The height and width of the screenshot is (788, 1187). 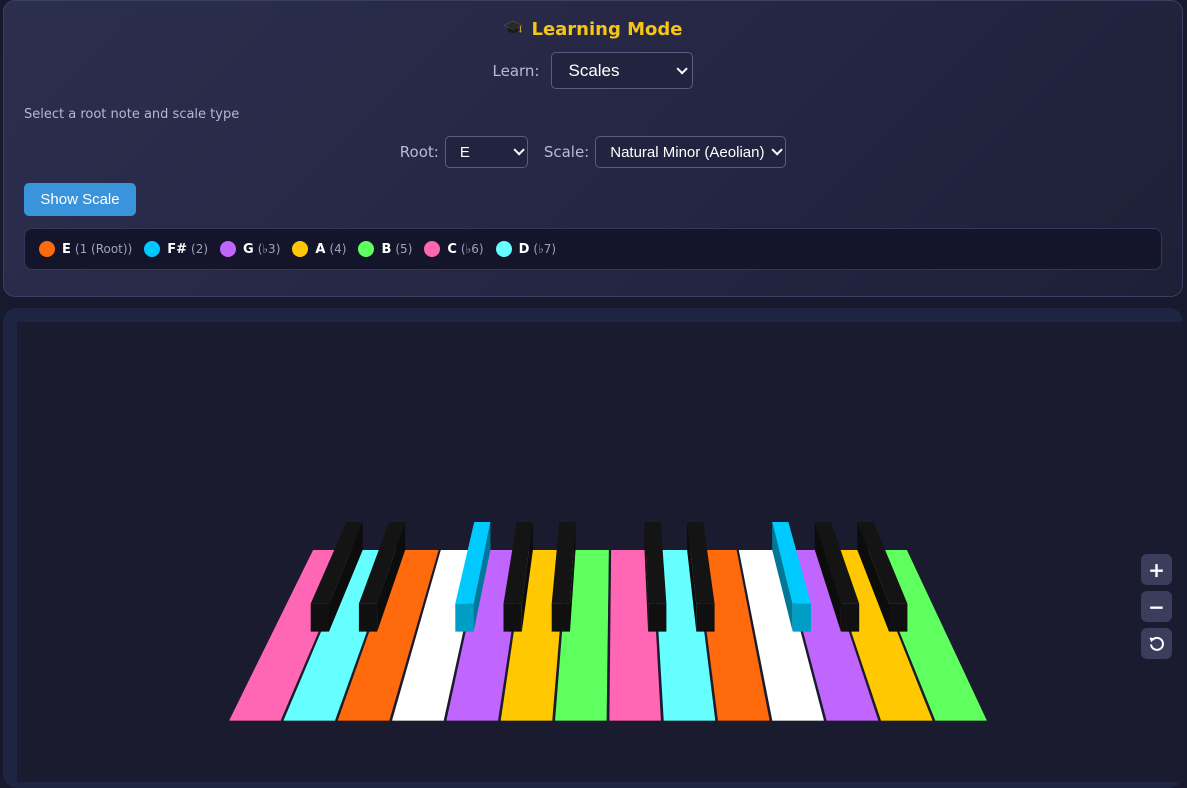 What do you see at coordinates (545, 249) in the screenshot?
I see `legend-degree: (♭7)` at bounding box center [545, 249].